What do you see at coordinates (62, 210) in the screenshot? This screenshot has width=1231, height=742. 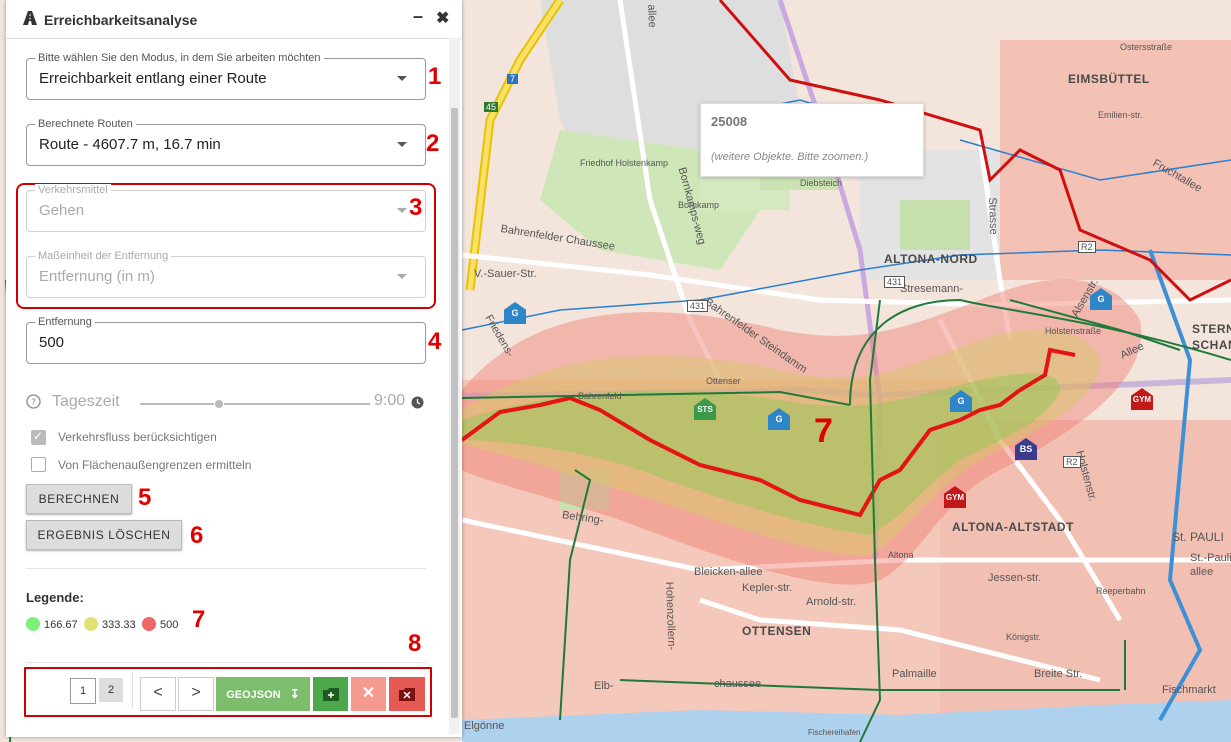 I see `transport-select-value: Gehen` at bounding box center [62, 210].